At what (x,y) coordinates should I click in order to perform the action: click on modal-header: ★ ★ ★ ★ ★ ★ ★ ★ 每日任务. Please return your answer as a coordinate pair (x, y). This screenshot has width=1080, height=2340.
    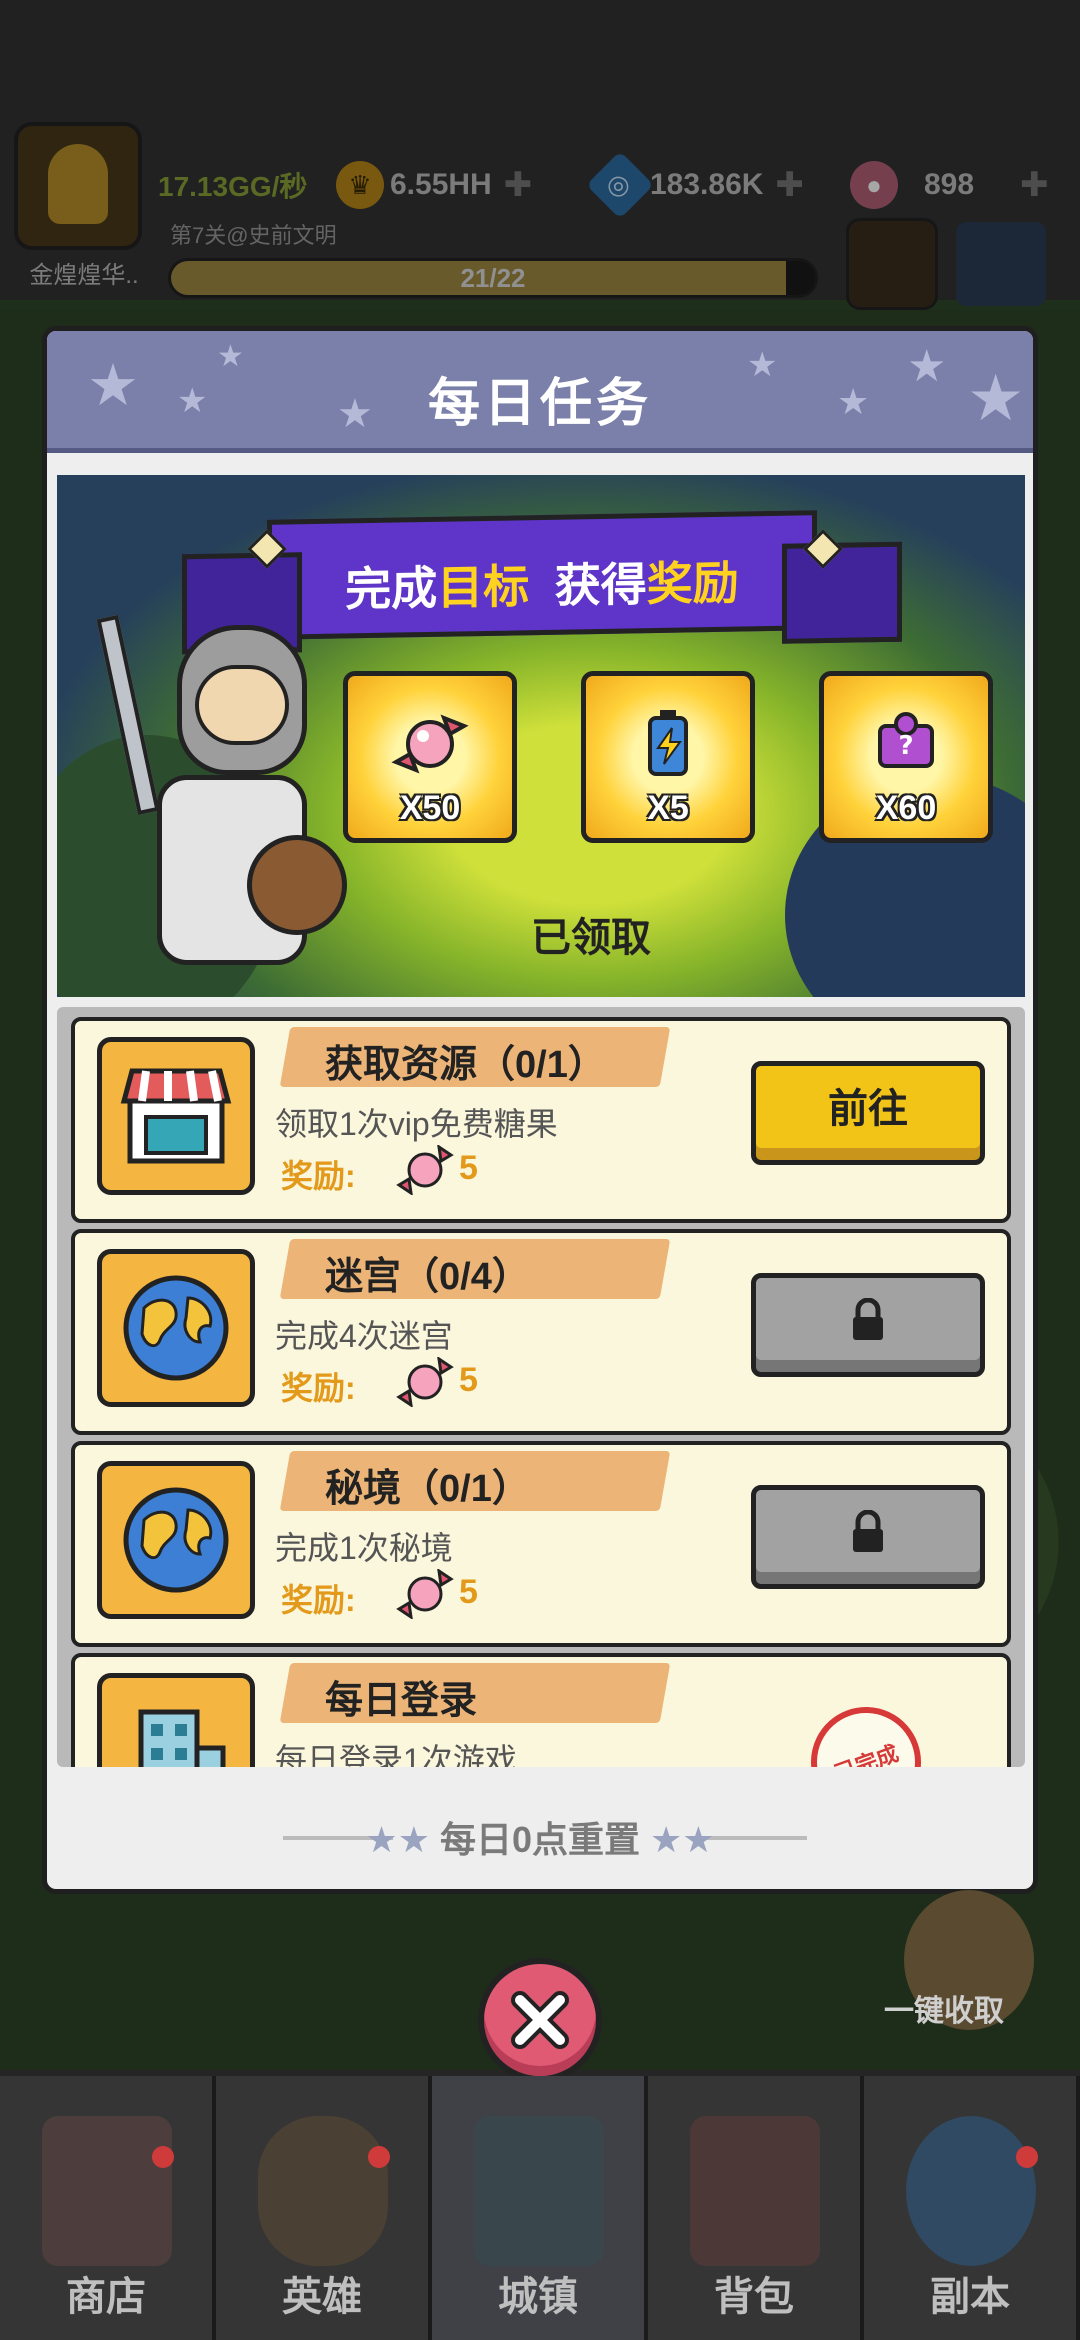
    Looking at the image, I should click on (540, 392).